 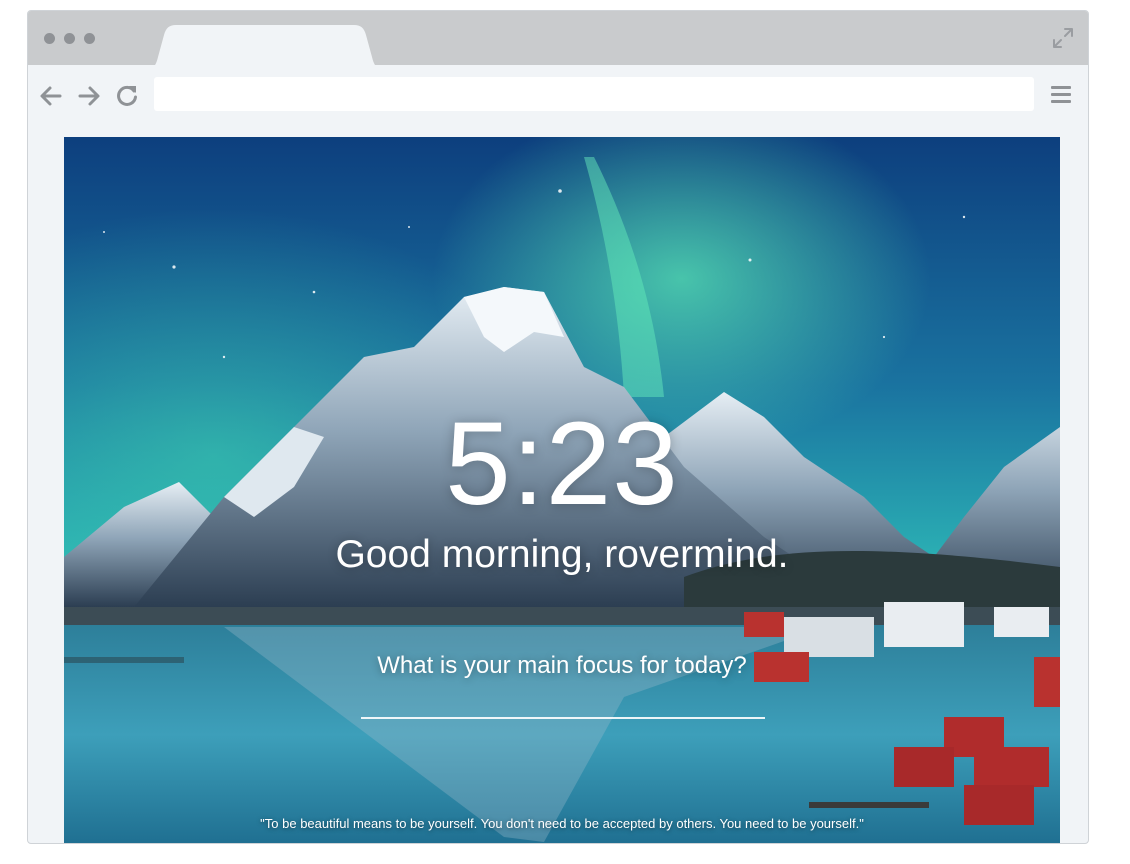 I want to click on window-controls, so click(x=69, y=38).